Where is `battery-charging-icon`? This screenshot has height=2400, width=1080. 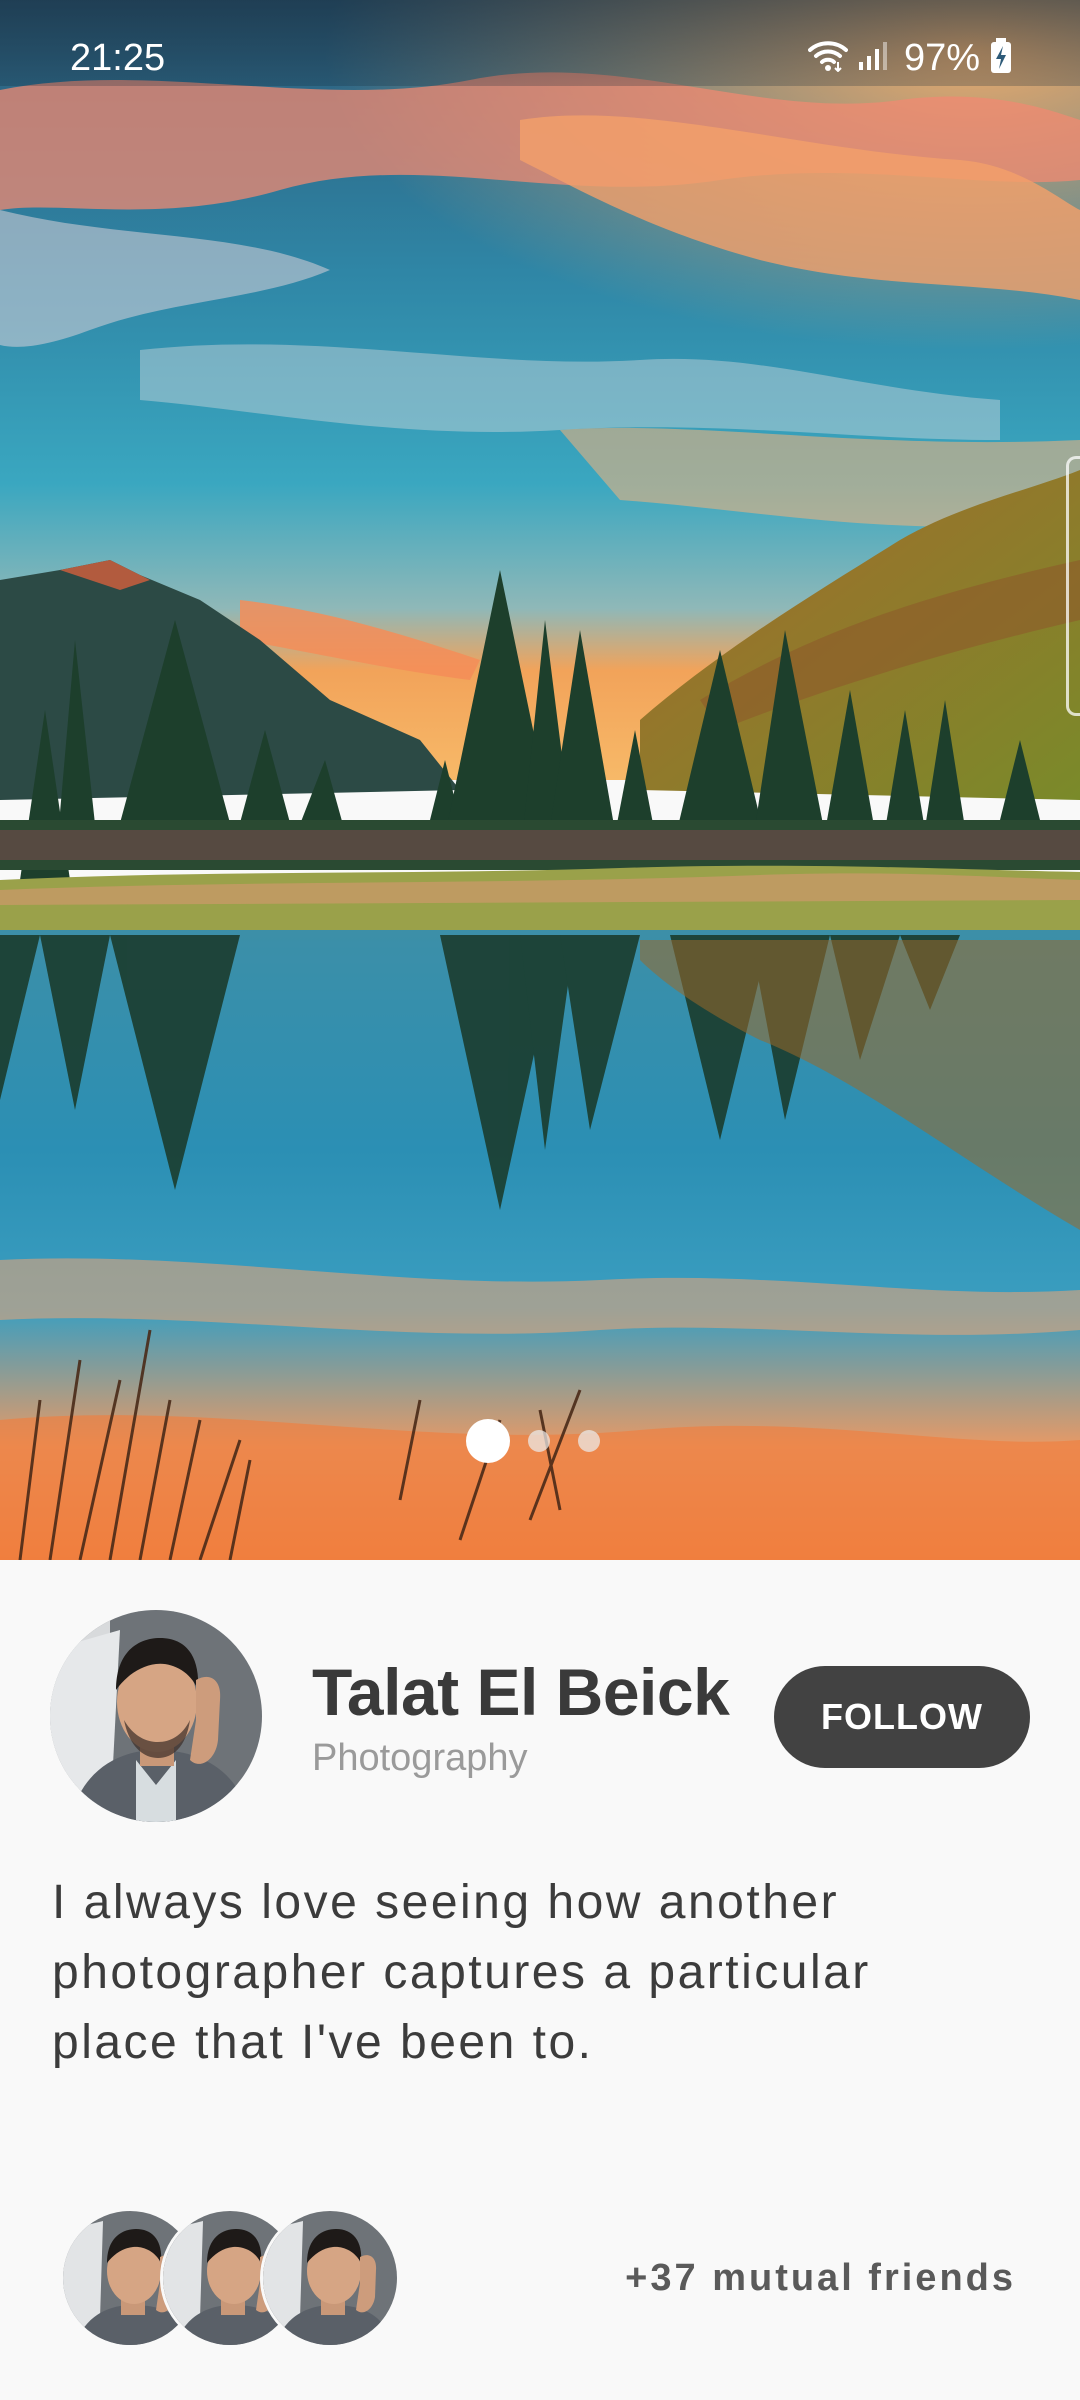
battery-charging-icon is located at coordinates (1001, 58).